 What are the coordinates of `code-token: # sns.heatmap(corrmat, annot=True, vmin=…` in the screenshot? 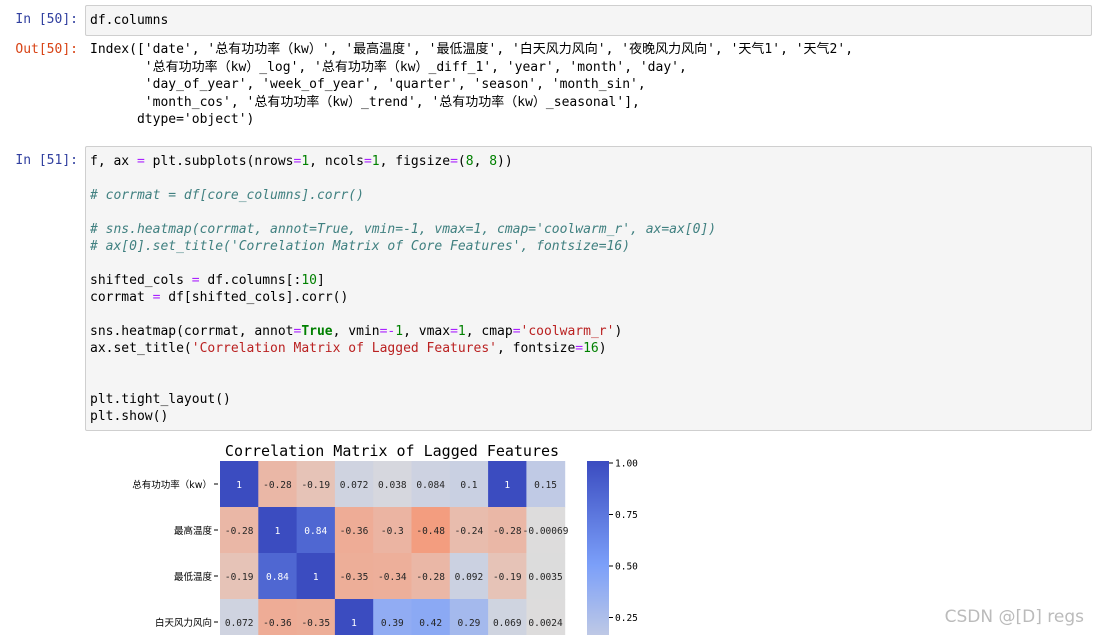 It's located at (403, 229).